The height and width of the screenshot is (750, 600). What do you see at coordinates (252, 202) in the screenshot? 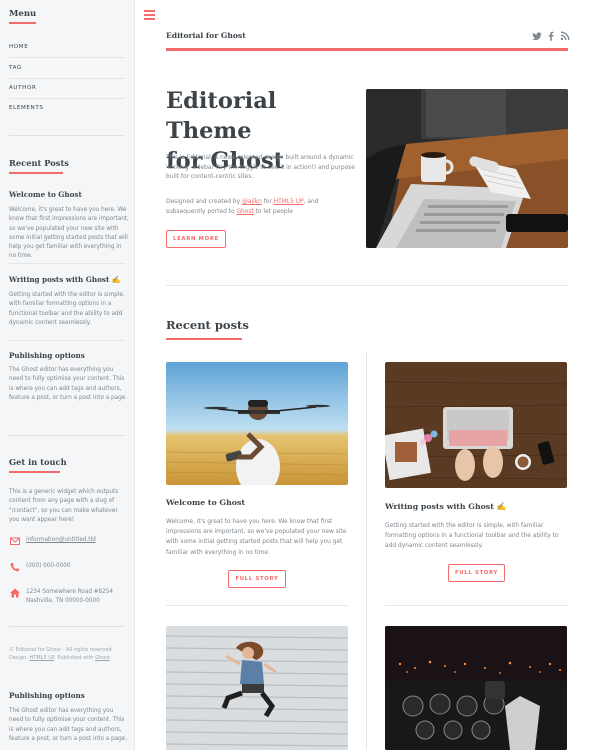
I see `author-link: @ajlkn` at bounding box center [252, 202].